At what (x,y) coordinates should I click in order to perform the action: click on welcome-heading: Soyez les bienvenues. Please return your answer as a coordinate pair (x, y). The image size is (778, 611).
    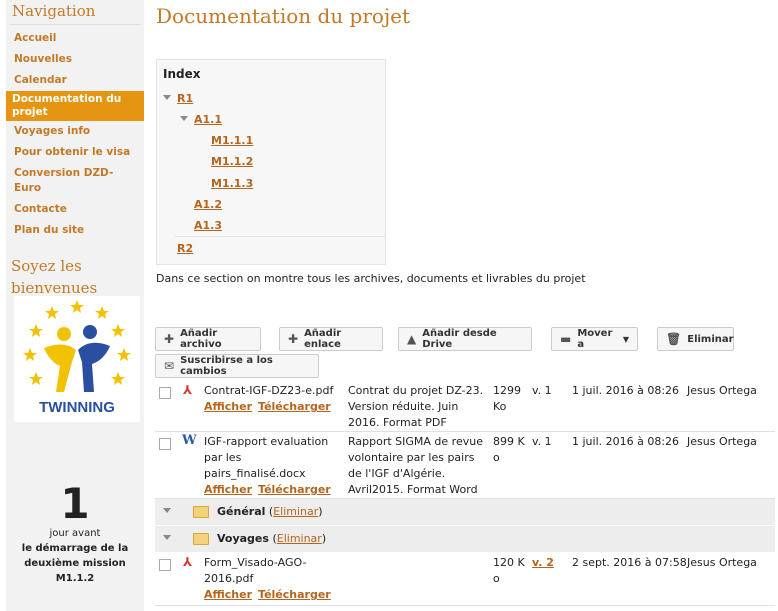
    Looking at the image, I should click on (75, 273).